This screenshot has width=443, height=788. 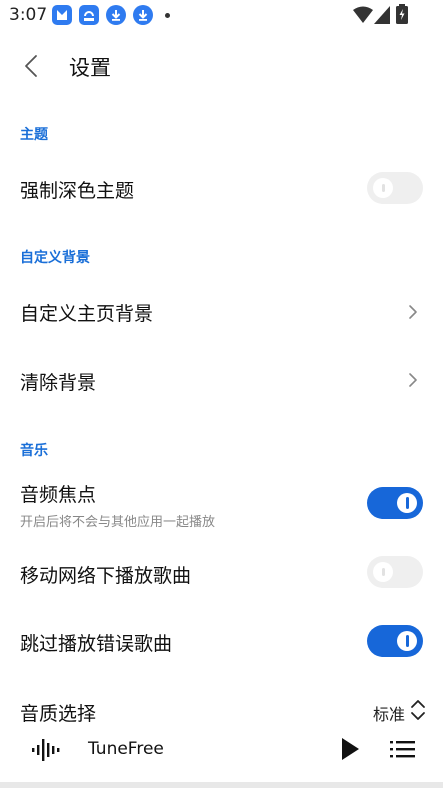 I want to click on waveform-icon, so click(x=46, y=750).